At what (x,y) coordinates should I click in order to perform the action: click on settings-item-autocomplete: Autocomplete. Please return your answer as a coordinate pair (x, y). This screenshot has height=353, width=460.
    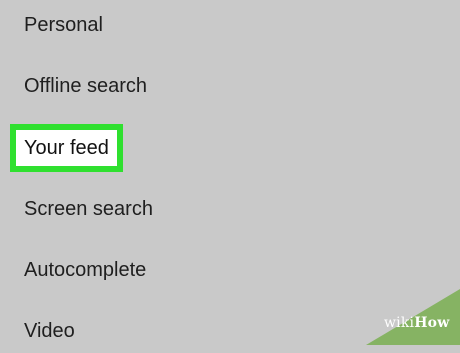
    Looking at the image, I should click on (85, 270).